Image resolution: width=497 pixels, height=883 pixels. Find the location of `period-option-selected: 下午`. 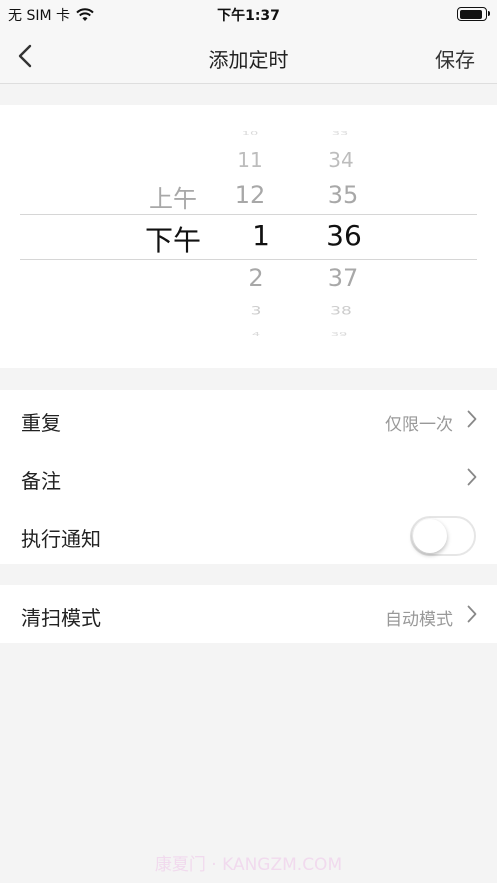

period-option-selected: 下午 is located at coordinates (173, 239).